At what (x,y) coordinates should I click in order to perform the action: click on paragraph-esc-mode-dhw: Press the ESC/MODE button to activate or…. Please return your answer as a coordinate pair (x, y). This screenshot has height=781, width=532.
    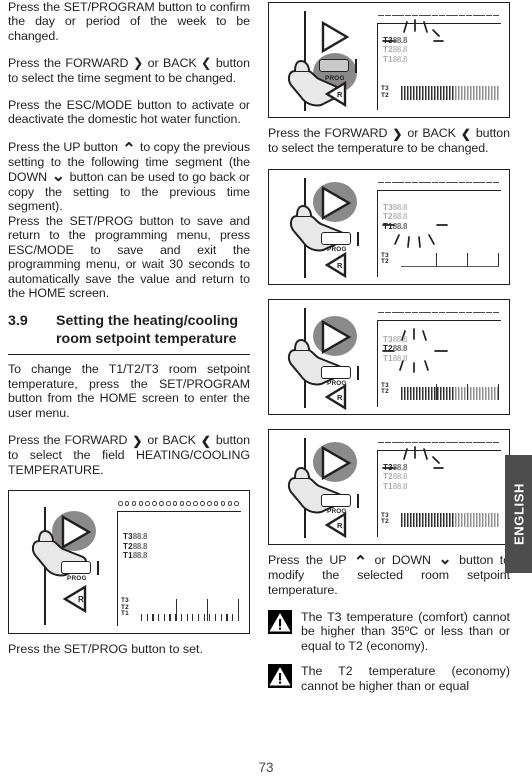
    Looking at the image, I should click on (129, 112).